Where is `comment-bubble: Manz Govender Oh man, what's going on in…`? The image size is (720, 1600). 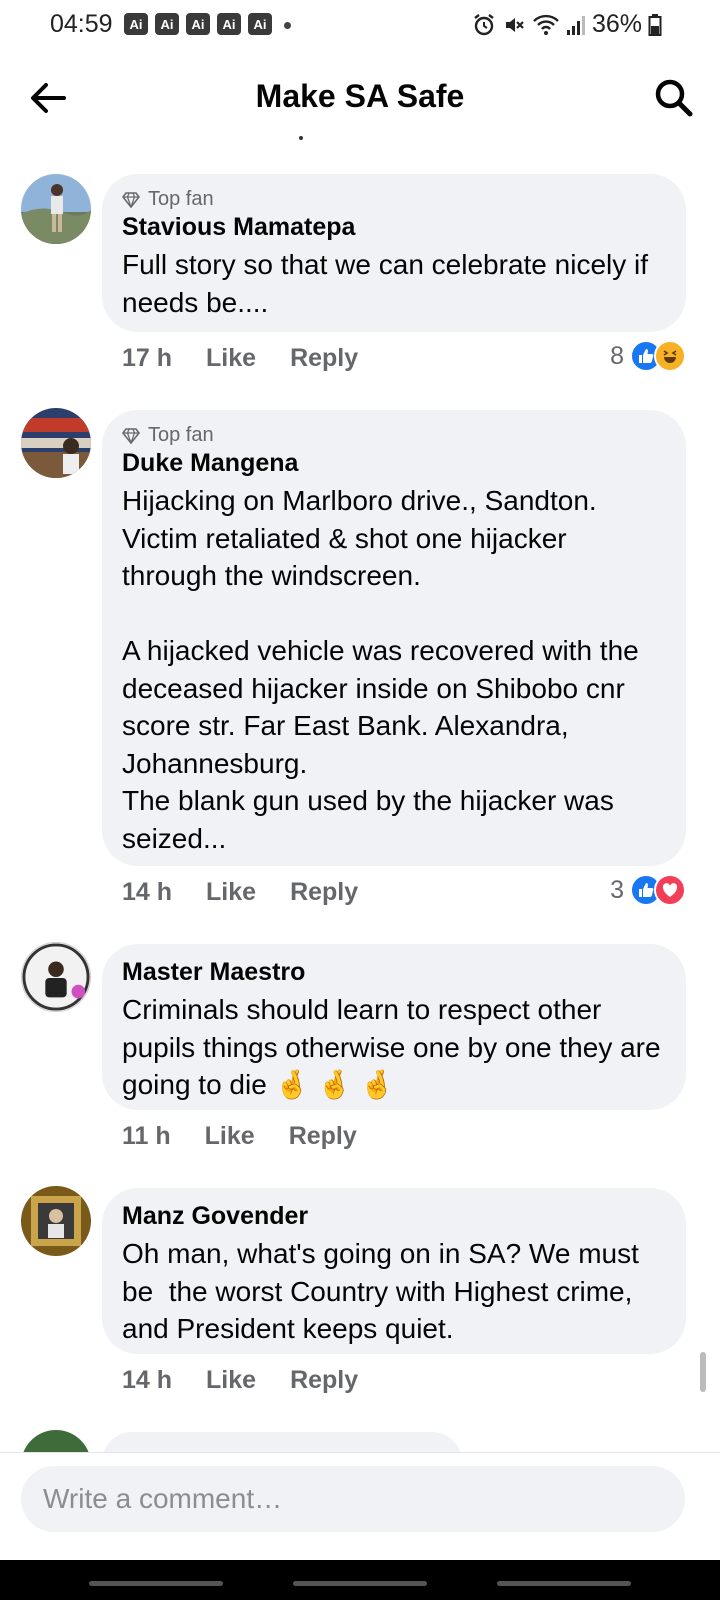
comment-bubble: Manz Govender Oh man, what's going on in… is located at coordinates (394, 1271).